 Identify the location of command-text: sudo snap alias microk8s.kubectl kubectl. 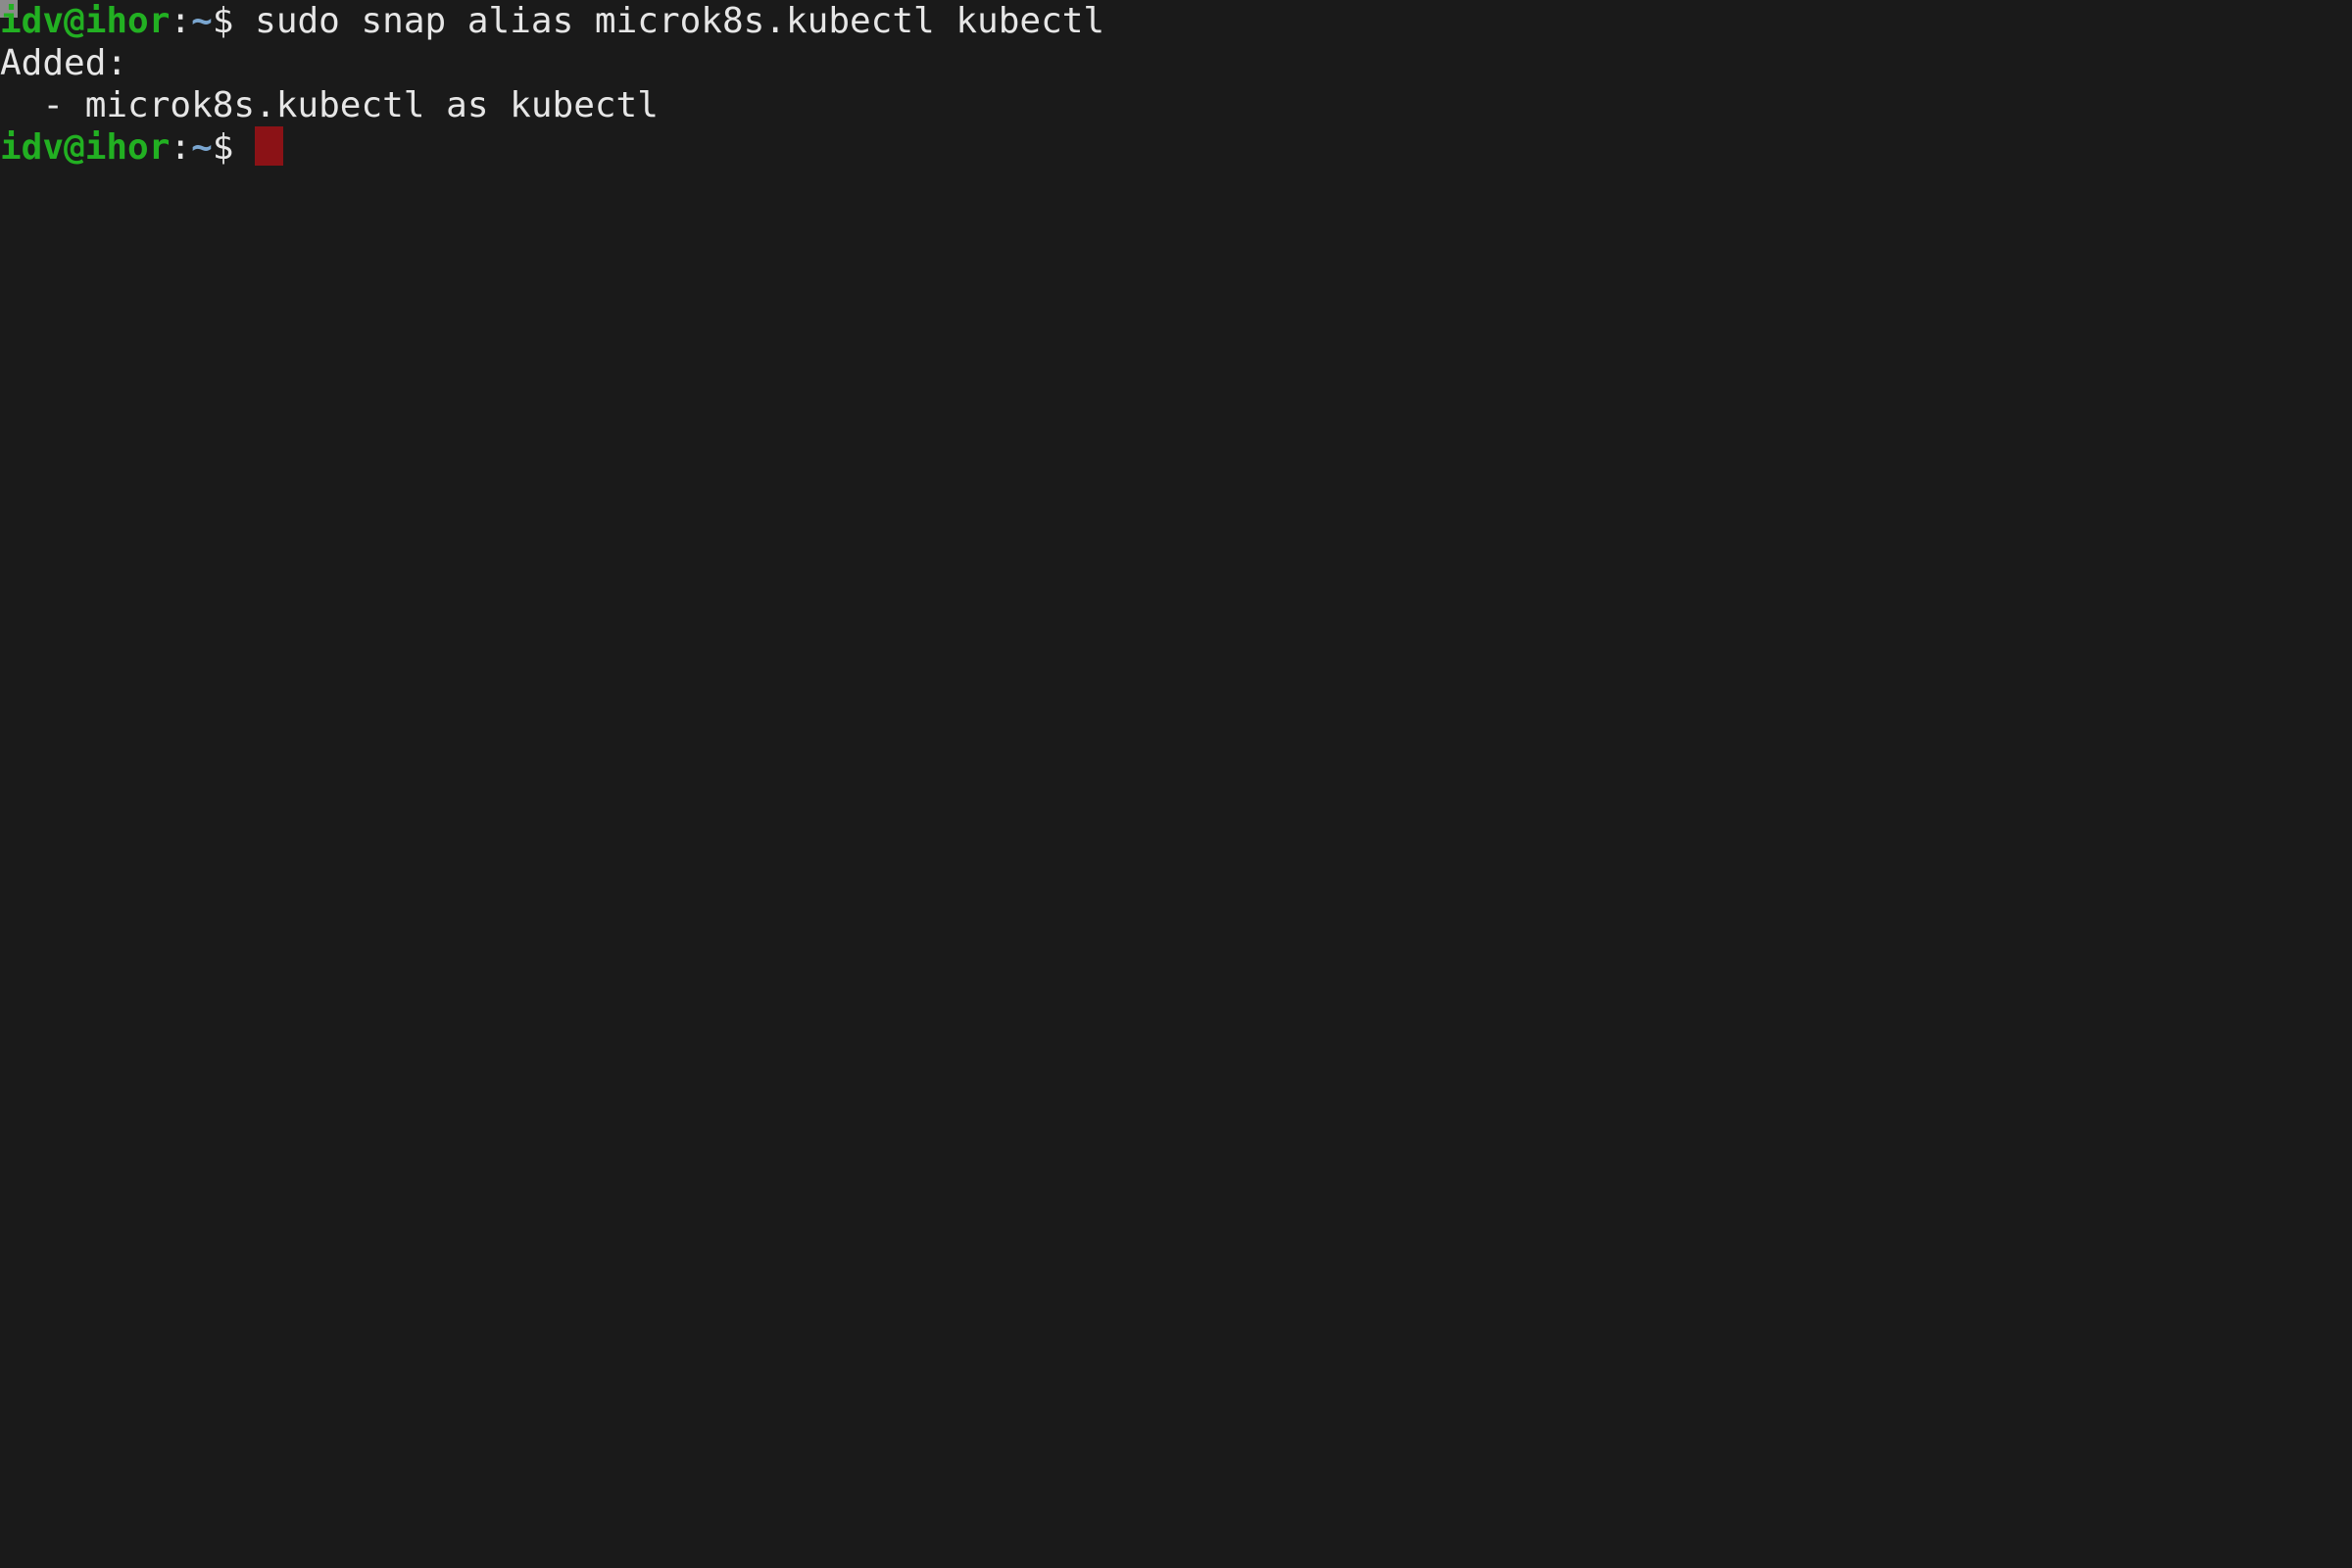
(680, 21).